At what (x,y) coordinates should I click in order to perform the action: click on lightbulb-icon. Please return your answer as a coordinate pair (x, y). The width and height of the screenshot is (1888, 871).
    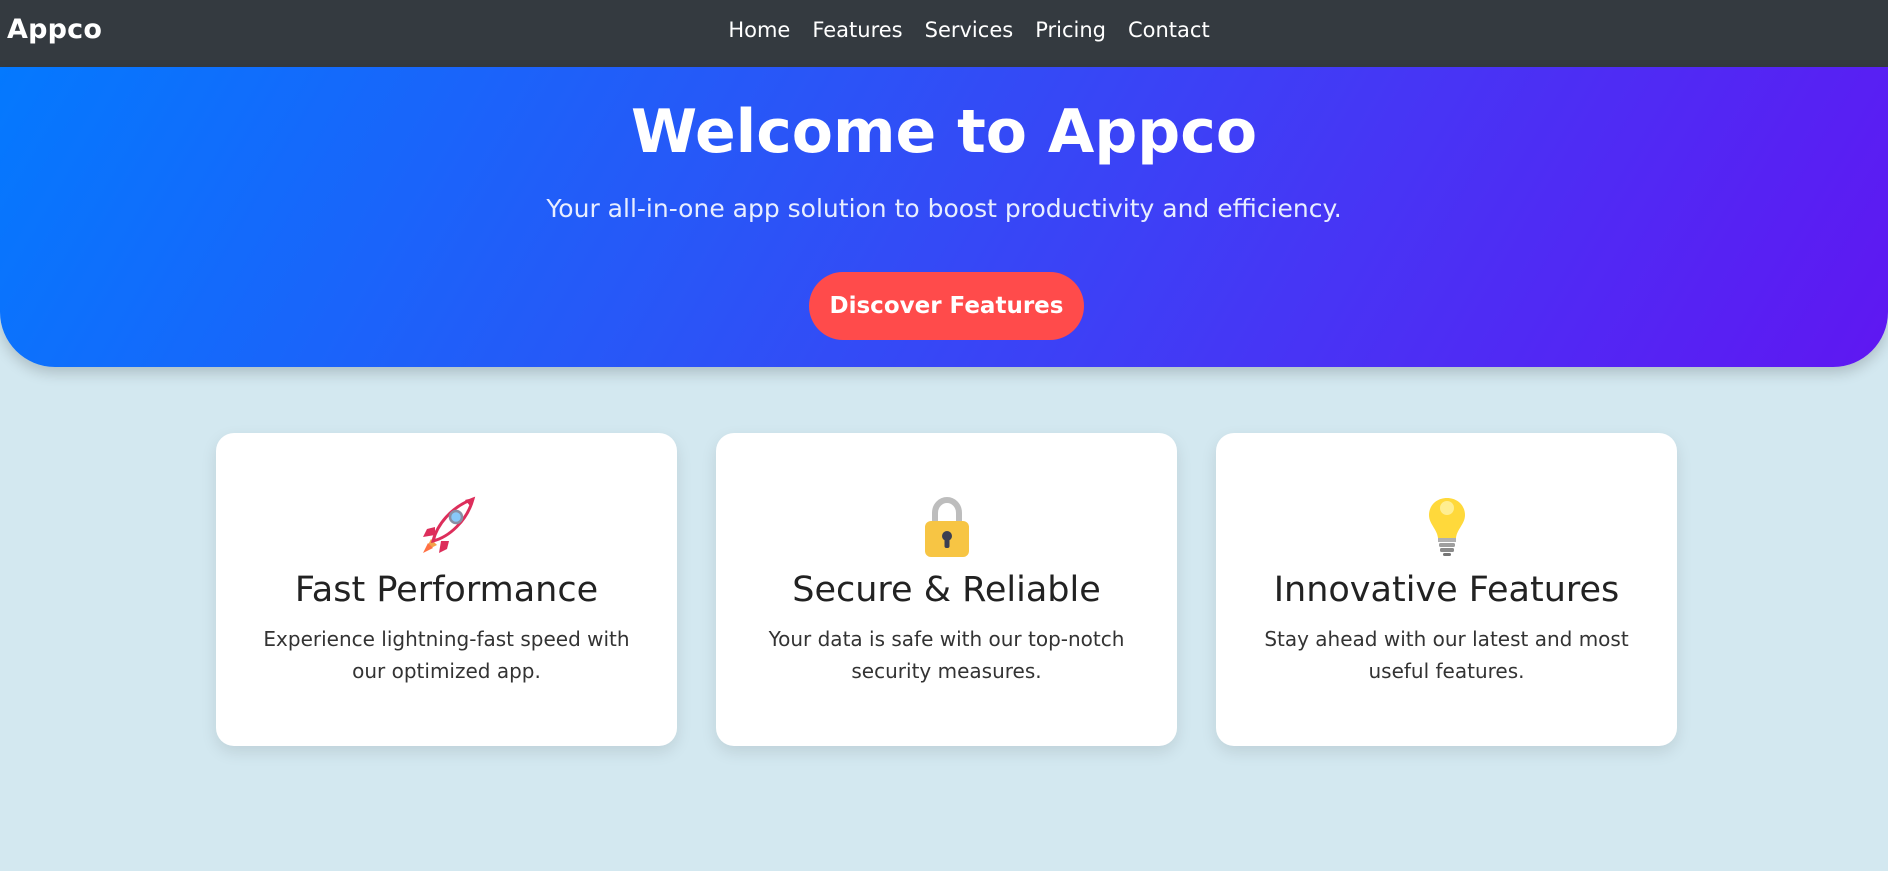
    Looking at the image, I should click on (1446, 527).